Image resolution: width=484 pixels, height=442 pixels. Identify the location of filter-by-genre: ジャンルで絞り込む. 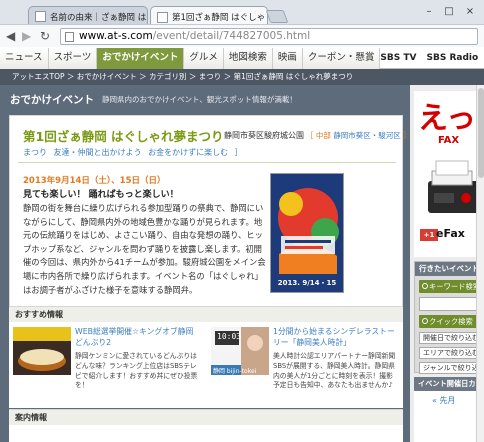
(449, 368).